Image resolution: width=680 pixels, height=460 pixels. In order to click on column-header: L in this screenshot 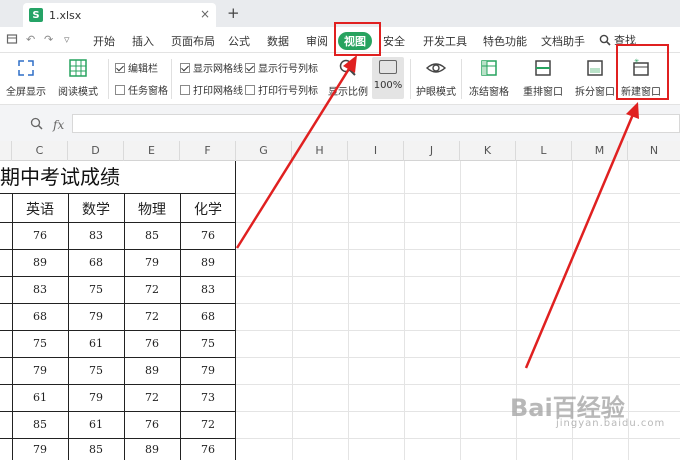, I will do `click(544, 151)`.